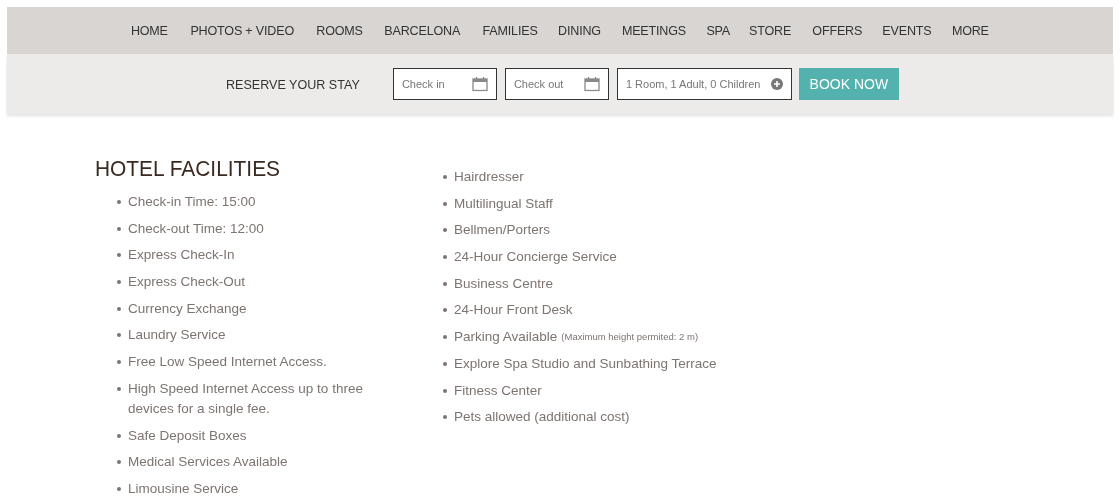 This screenshot has width=1120, height=499. What do you see at coordinates (187, 308) in the screenshot?
I see `facility-item: Currency Exchange` at bounding box center [187, 308].